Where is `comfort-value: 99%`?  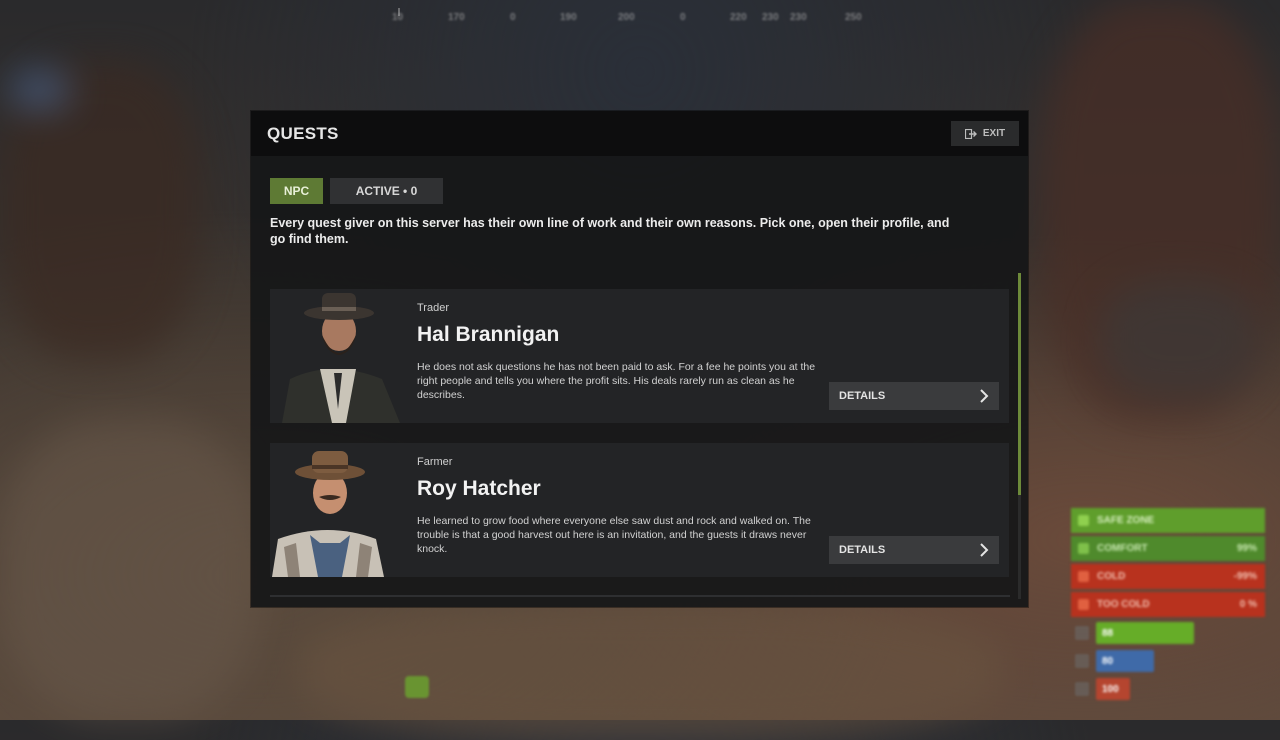
comfort-value: 99% is located at coordinates (1246, 548).